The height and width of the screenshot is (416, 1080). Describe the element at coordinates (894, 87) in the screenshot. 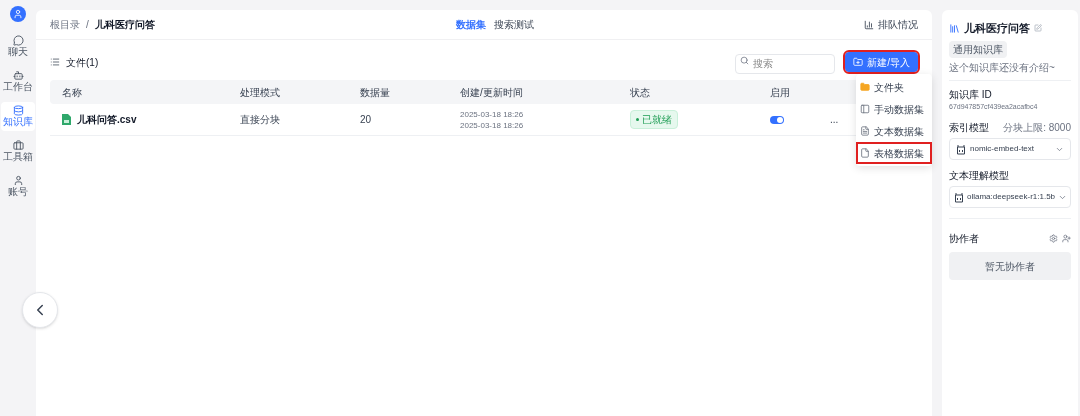

I see `menu-item: 文件夹` at that location.